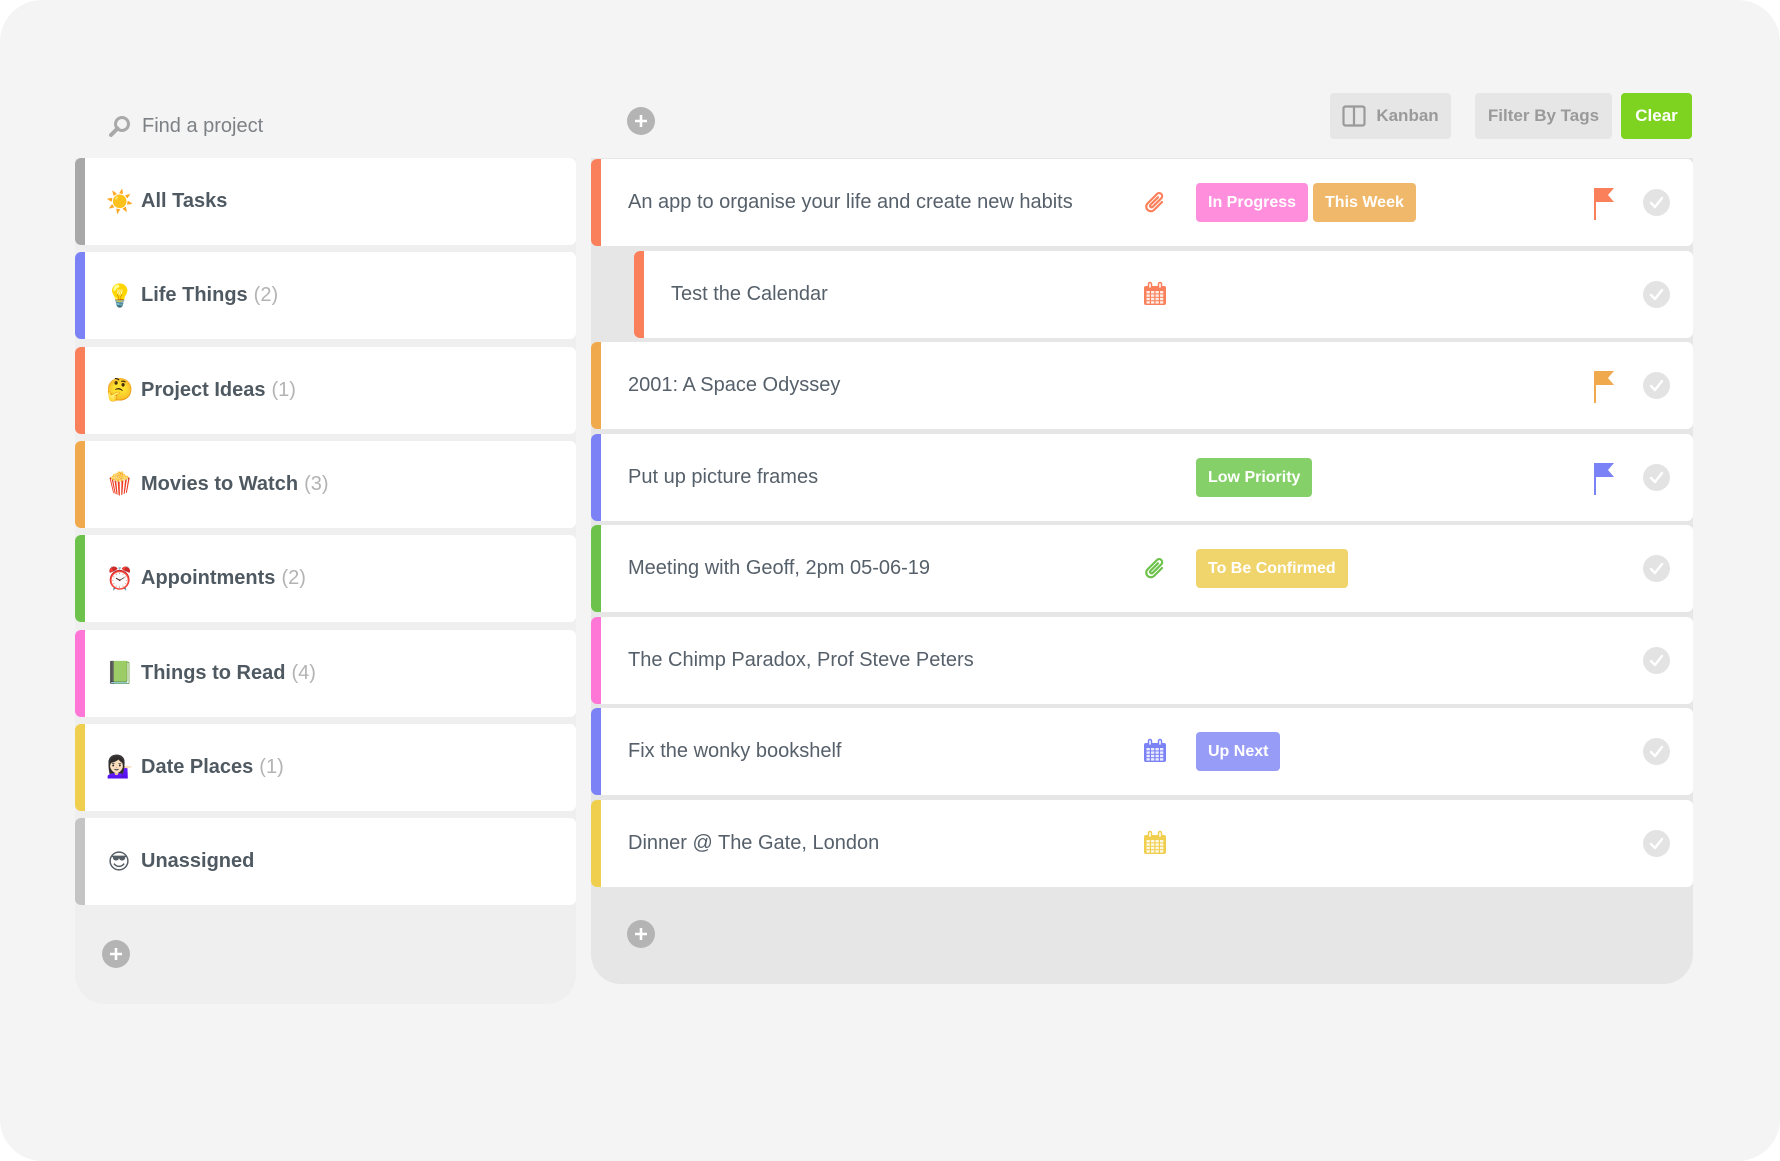 Image resolution: width=1780 pixels, height=1161 pixels. I want to click on task-tags: Low Priority, so click(1254, 477).